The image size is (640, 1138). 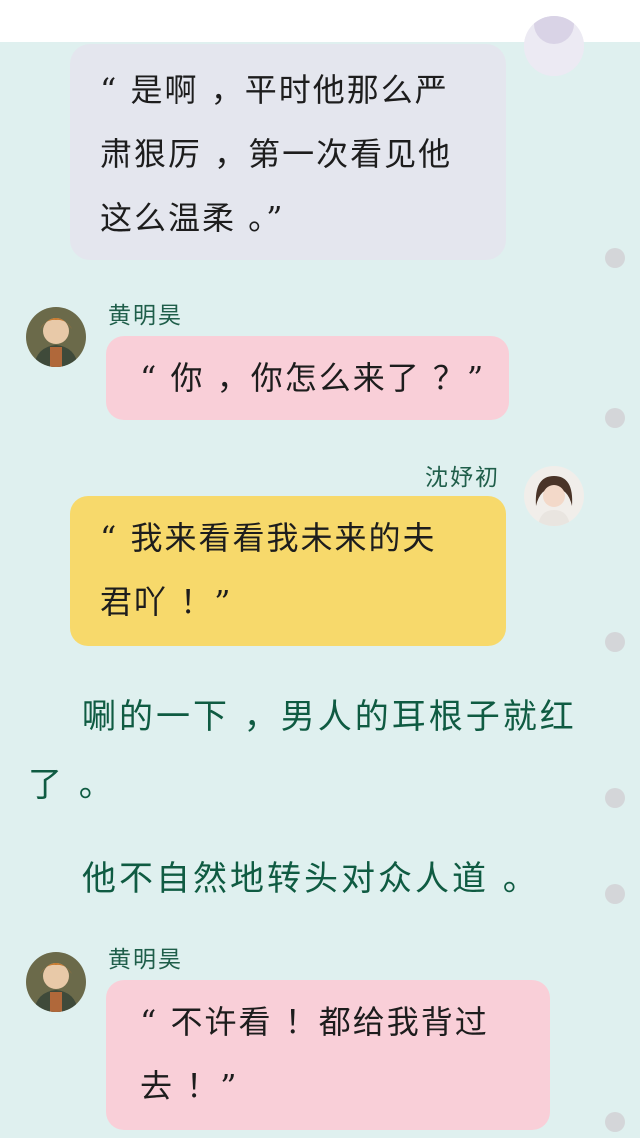 I want to click on message-line: 肃狠厉 ，第一次看见他, so click(x=276, y=154).